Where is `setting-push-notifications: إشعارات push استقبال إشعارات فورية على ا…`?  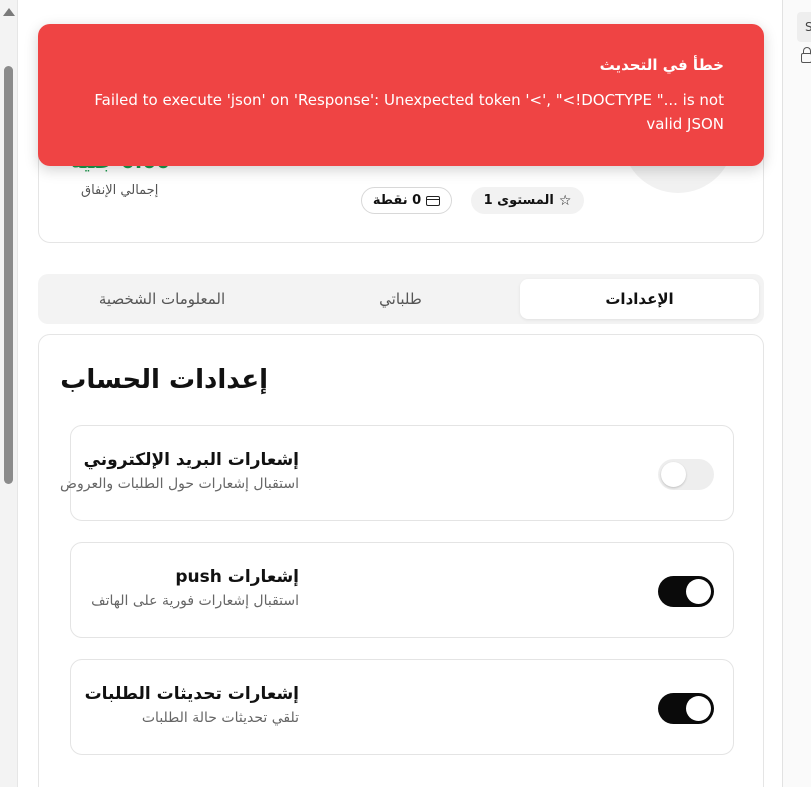
setting-push-notifications: إشعارات push استقبال إشعارات فورية على ا… is located at coordinates (402, 590).